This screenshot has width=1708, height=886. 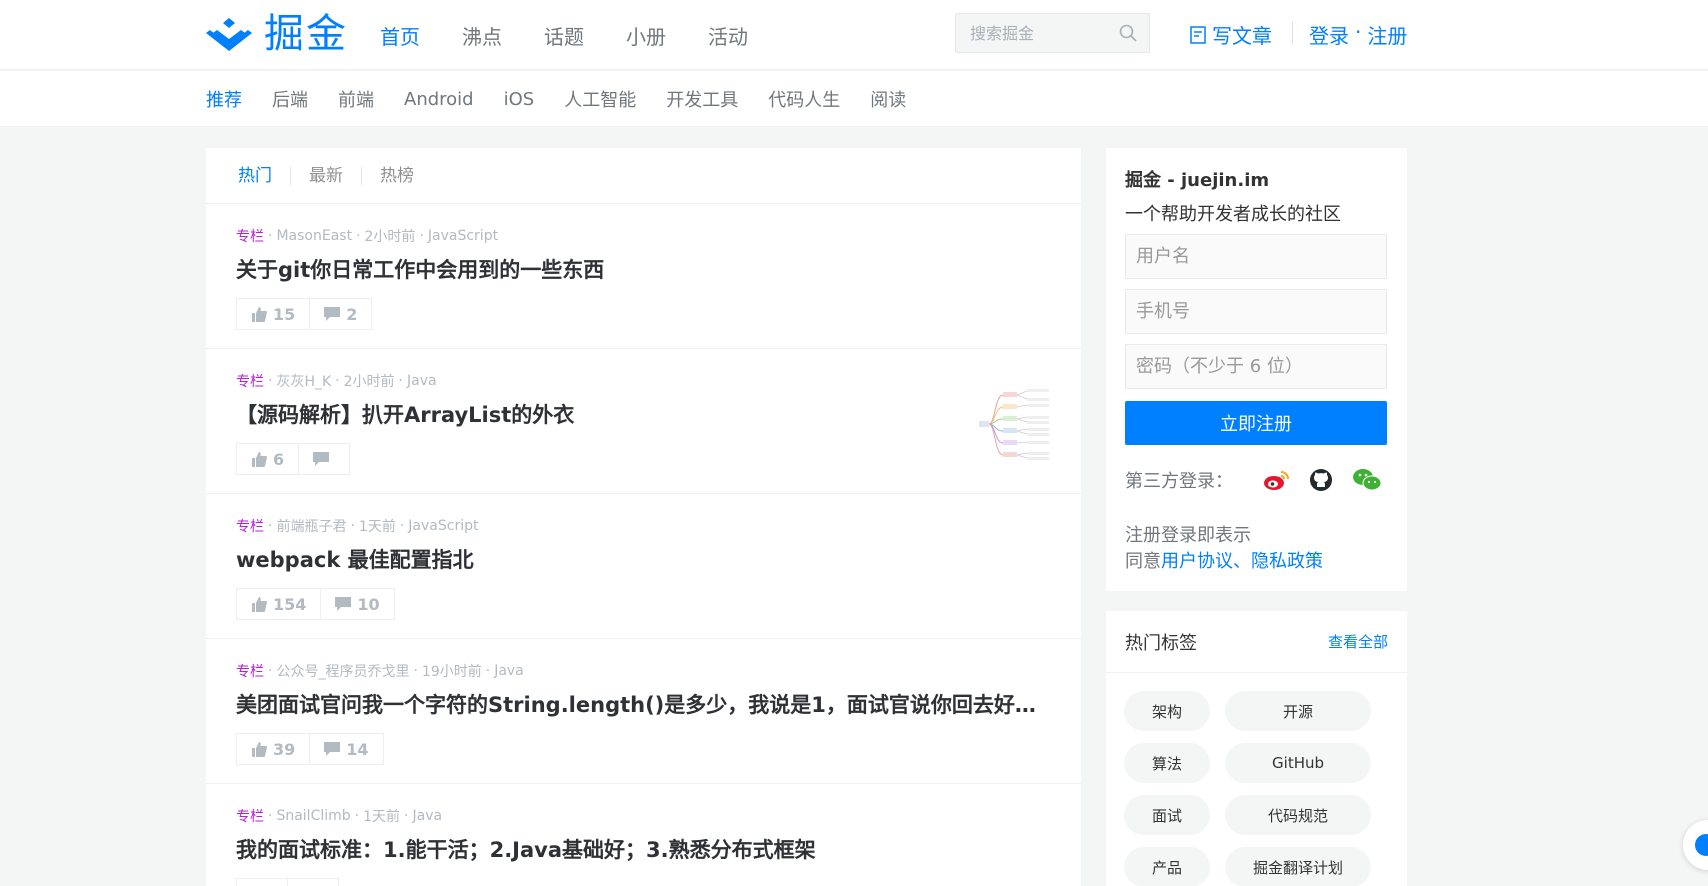 I want to click on wechat-icon, so click(x=1367, y=480).